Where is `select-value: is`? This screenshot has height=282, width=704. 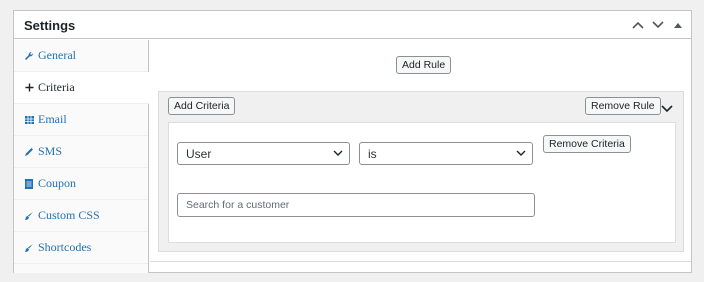 select-value: is is located at coordinates (372, 153).